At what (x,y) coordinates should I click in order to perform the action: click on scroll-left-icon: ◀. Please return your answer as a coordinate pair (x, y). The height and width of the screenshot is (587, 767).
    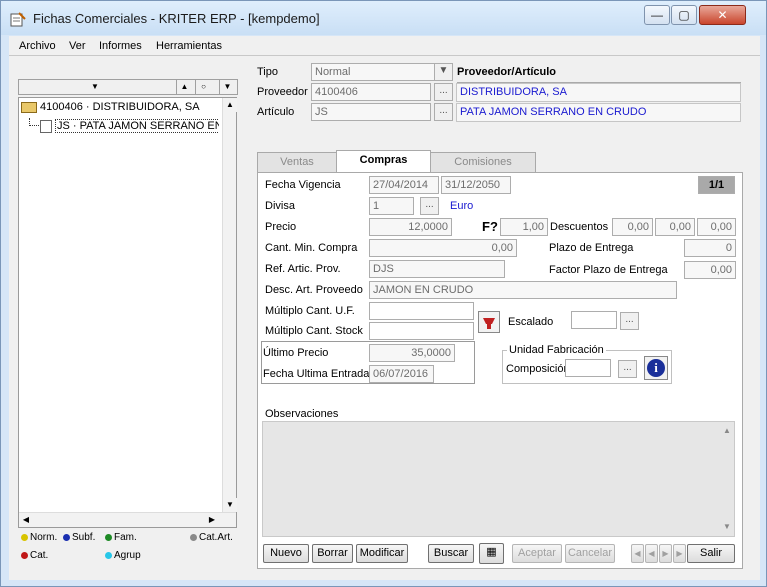
    Looking at the image, I should click on (26, 520).